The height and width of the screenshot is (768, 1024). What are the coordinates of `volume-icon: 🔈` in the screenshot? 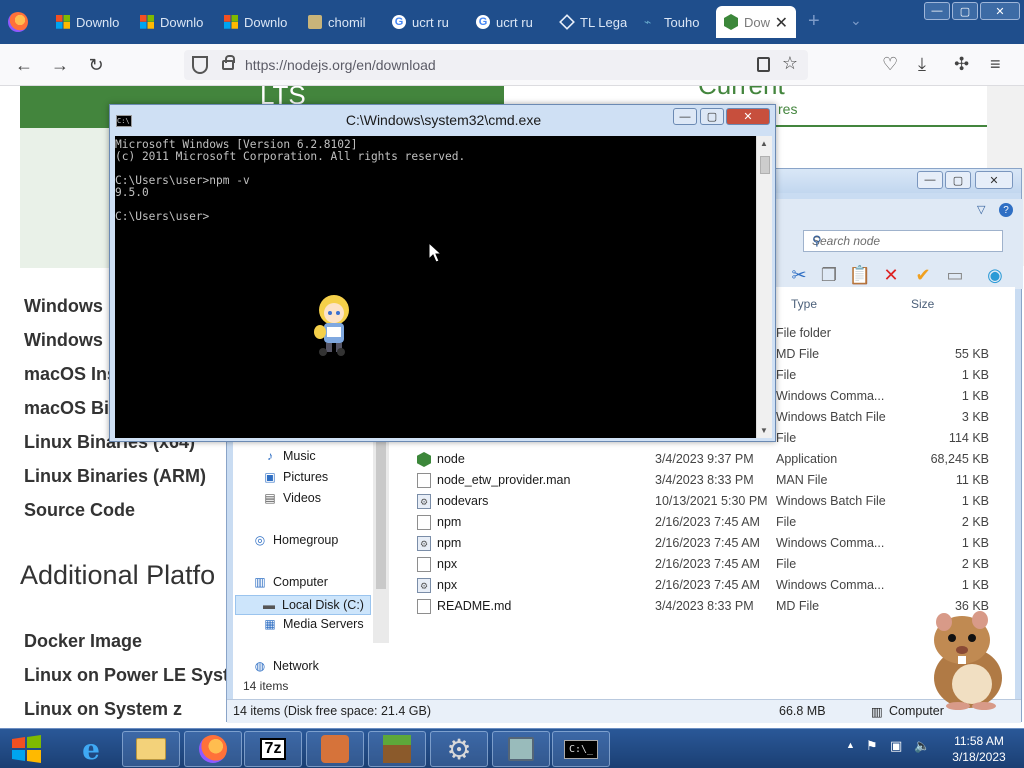 It's located at (922, 746).